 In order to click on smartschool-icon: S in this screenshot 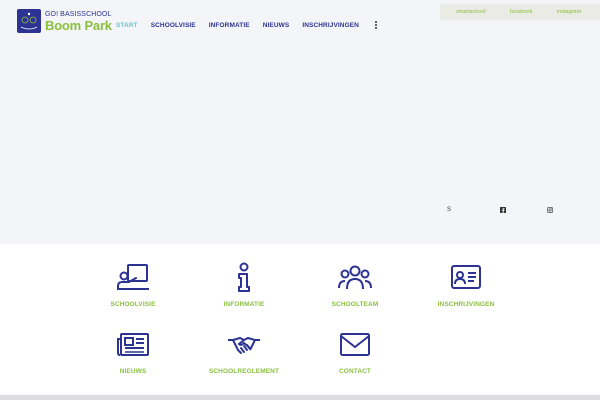, I will do `click(449, 210)`.